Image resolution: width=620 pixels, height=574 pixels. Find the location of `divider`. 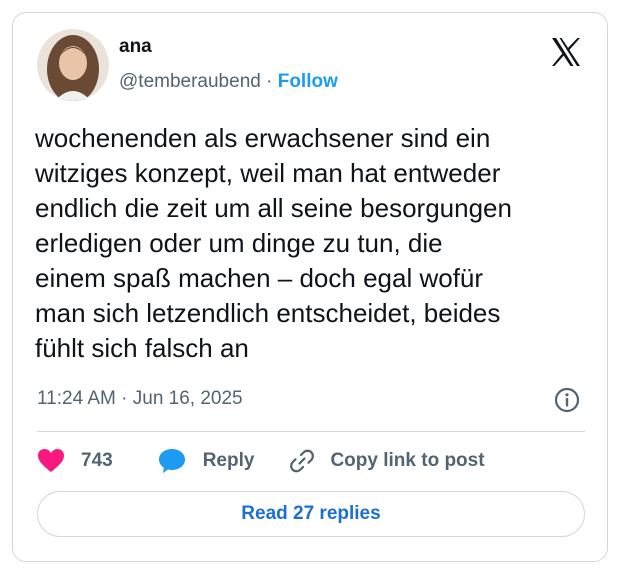

divider is located at coordinates (311, 431).